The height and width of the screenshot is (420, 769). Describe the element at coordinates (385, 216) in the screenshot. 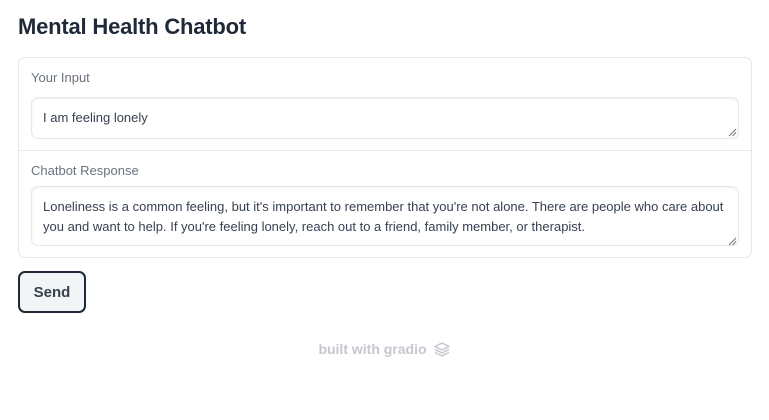

I see `chatbot-response-textbox` at that location.